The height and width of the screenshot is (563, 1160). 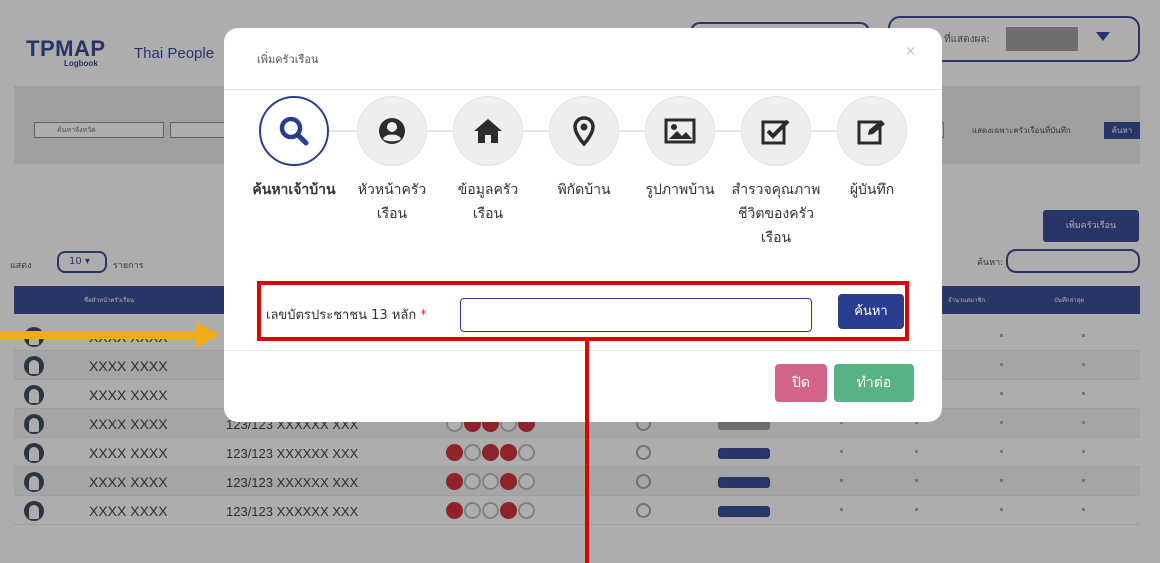 I want to click on search-icon, so click(x=294, y=131).